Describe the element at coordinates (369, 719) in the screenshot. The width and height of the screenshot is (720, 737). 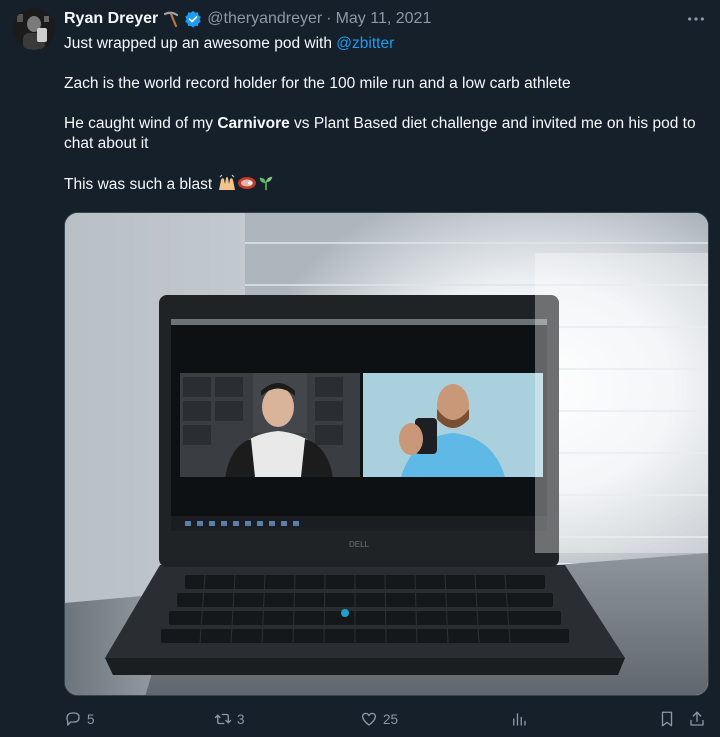
I see `heart-icon` at that location.